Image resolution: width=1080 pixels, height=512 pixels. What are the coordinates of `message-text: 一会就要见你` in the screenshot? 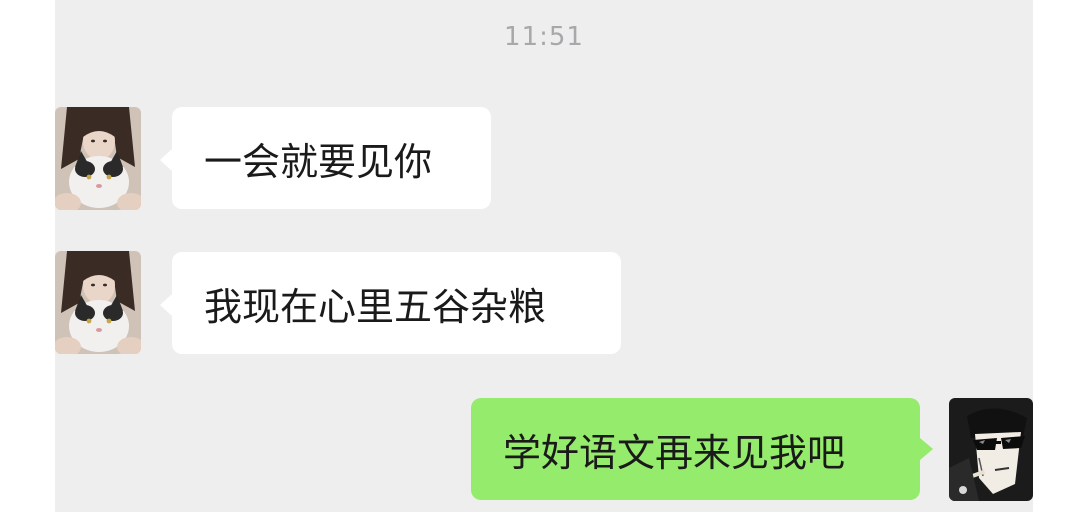 It's located at (318, 161).